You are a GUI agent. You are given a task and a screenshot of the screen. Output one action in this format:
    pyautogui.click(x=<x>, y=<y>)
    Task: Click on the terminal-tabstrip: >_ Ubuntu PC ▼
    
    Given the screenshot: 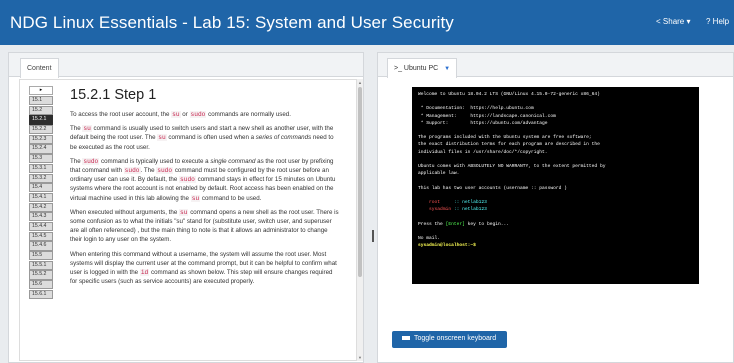 What is the action you would take?
    pyautogui.click(x=555, y=65)
    